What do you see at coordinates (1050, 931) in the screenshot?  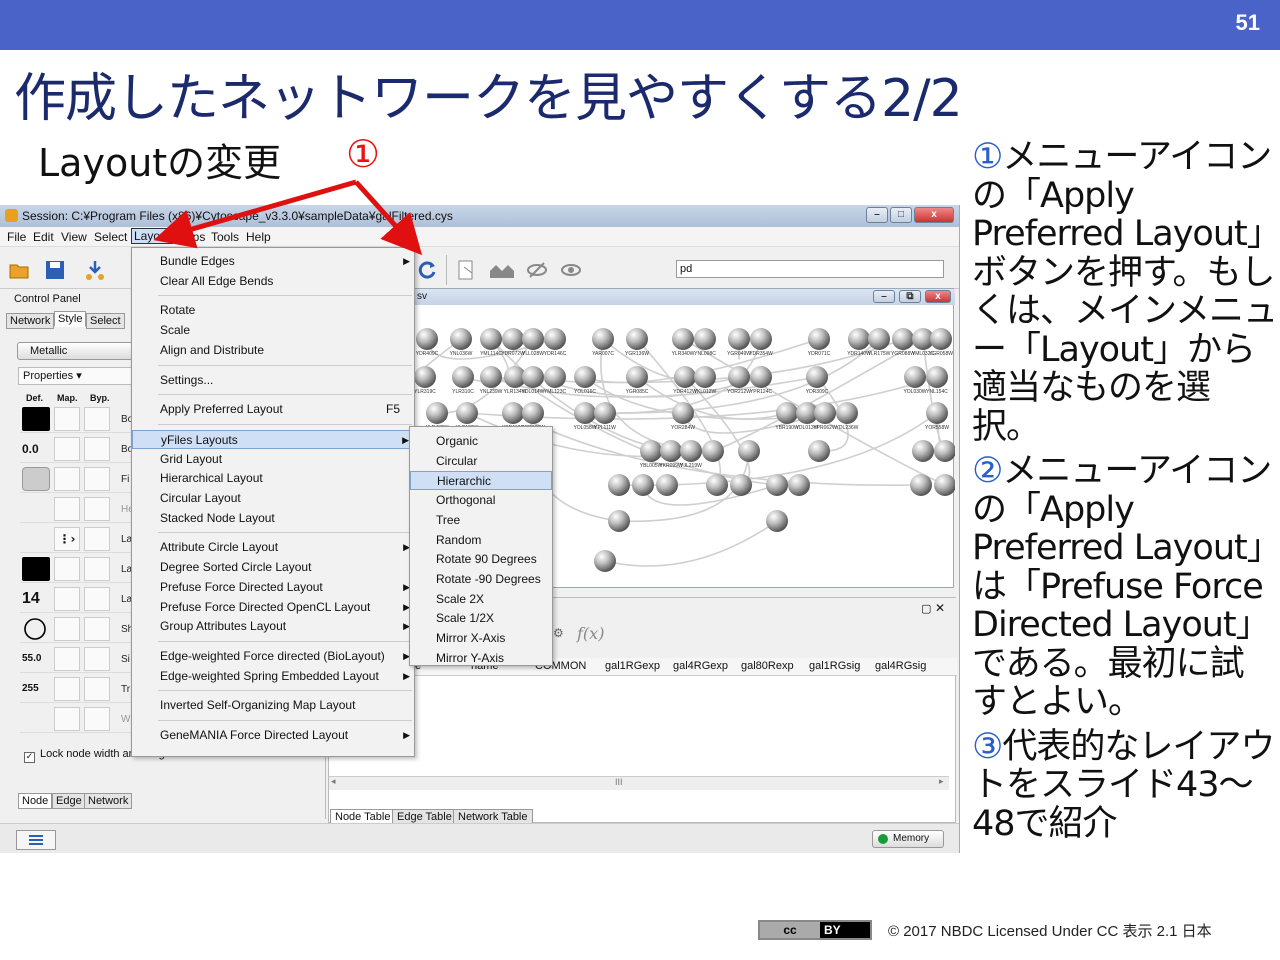 I see `copyright-text: © 2017 NBDC Licensed Under CC 表示 2.1 日本` at bounding box center [1050, 931].